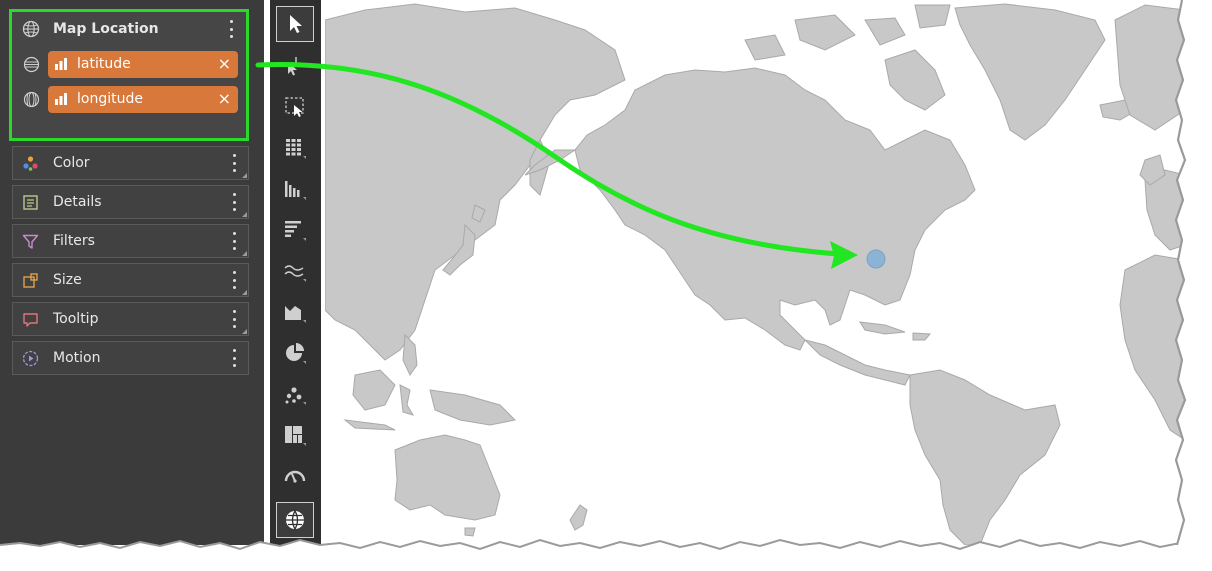 The height and width of the screenshot is (571, 1212). What do you see at coordinates (407, 400) in the screenshot?
I see `sulawesi` at bounding box center [407, 400].